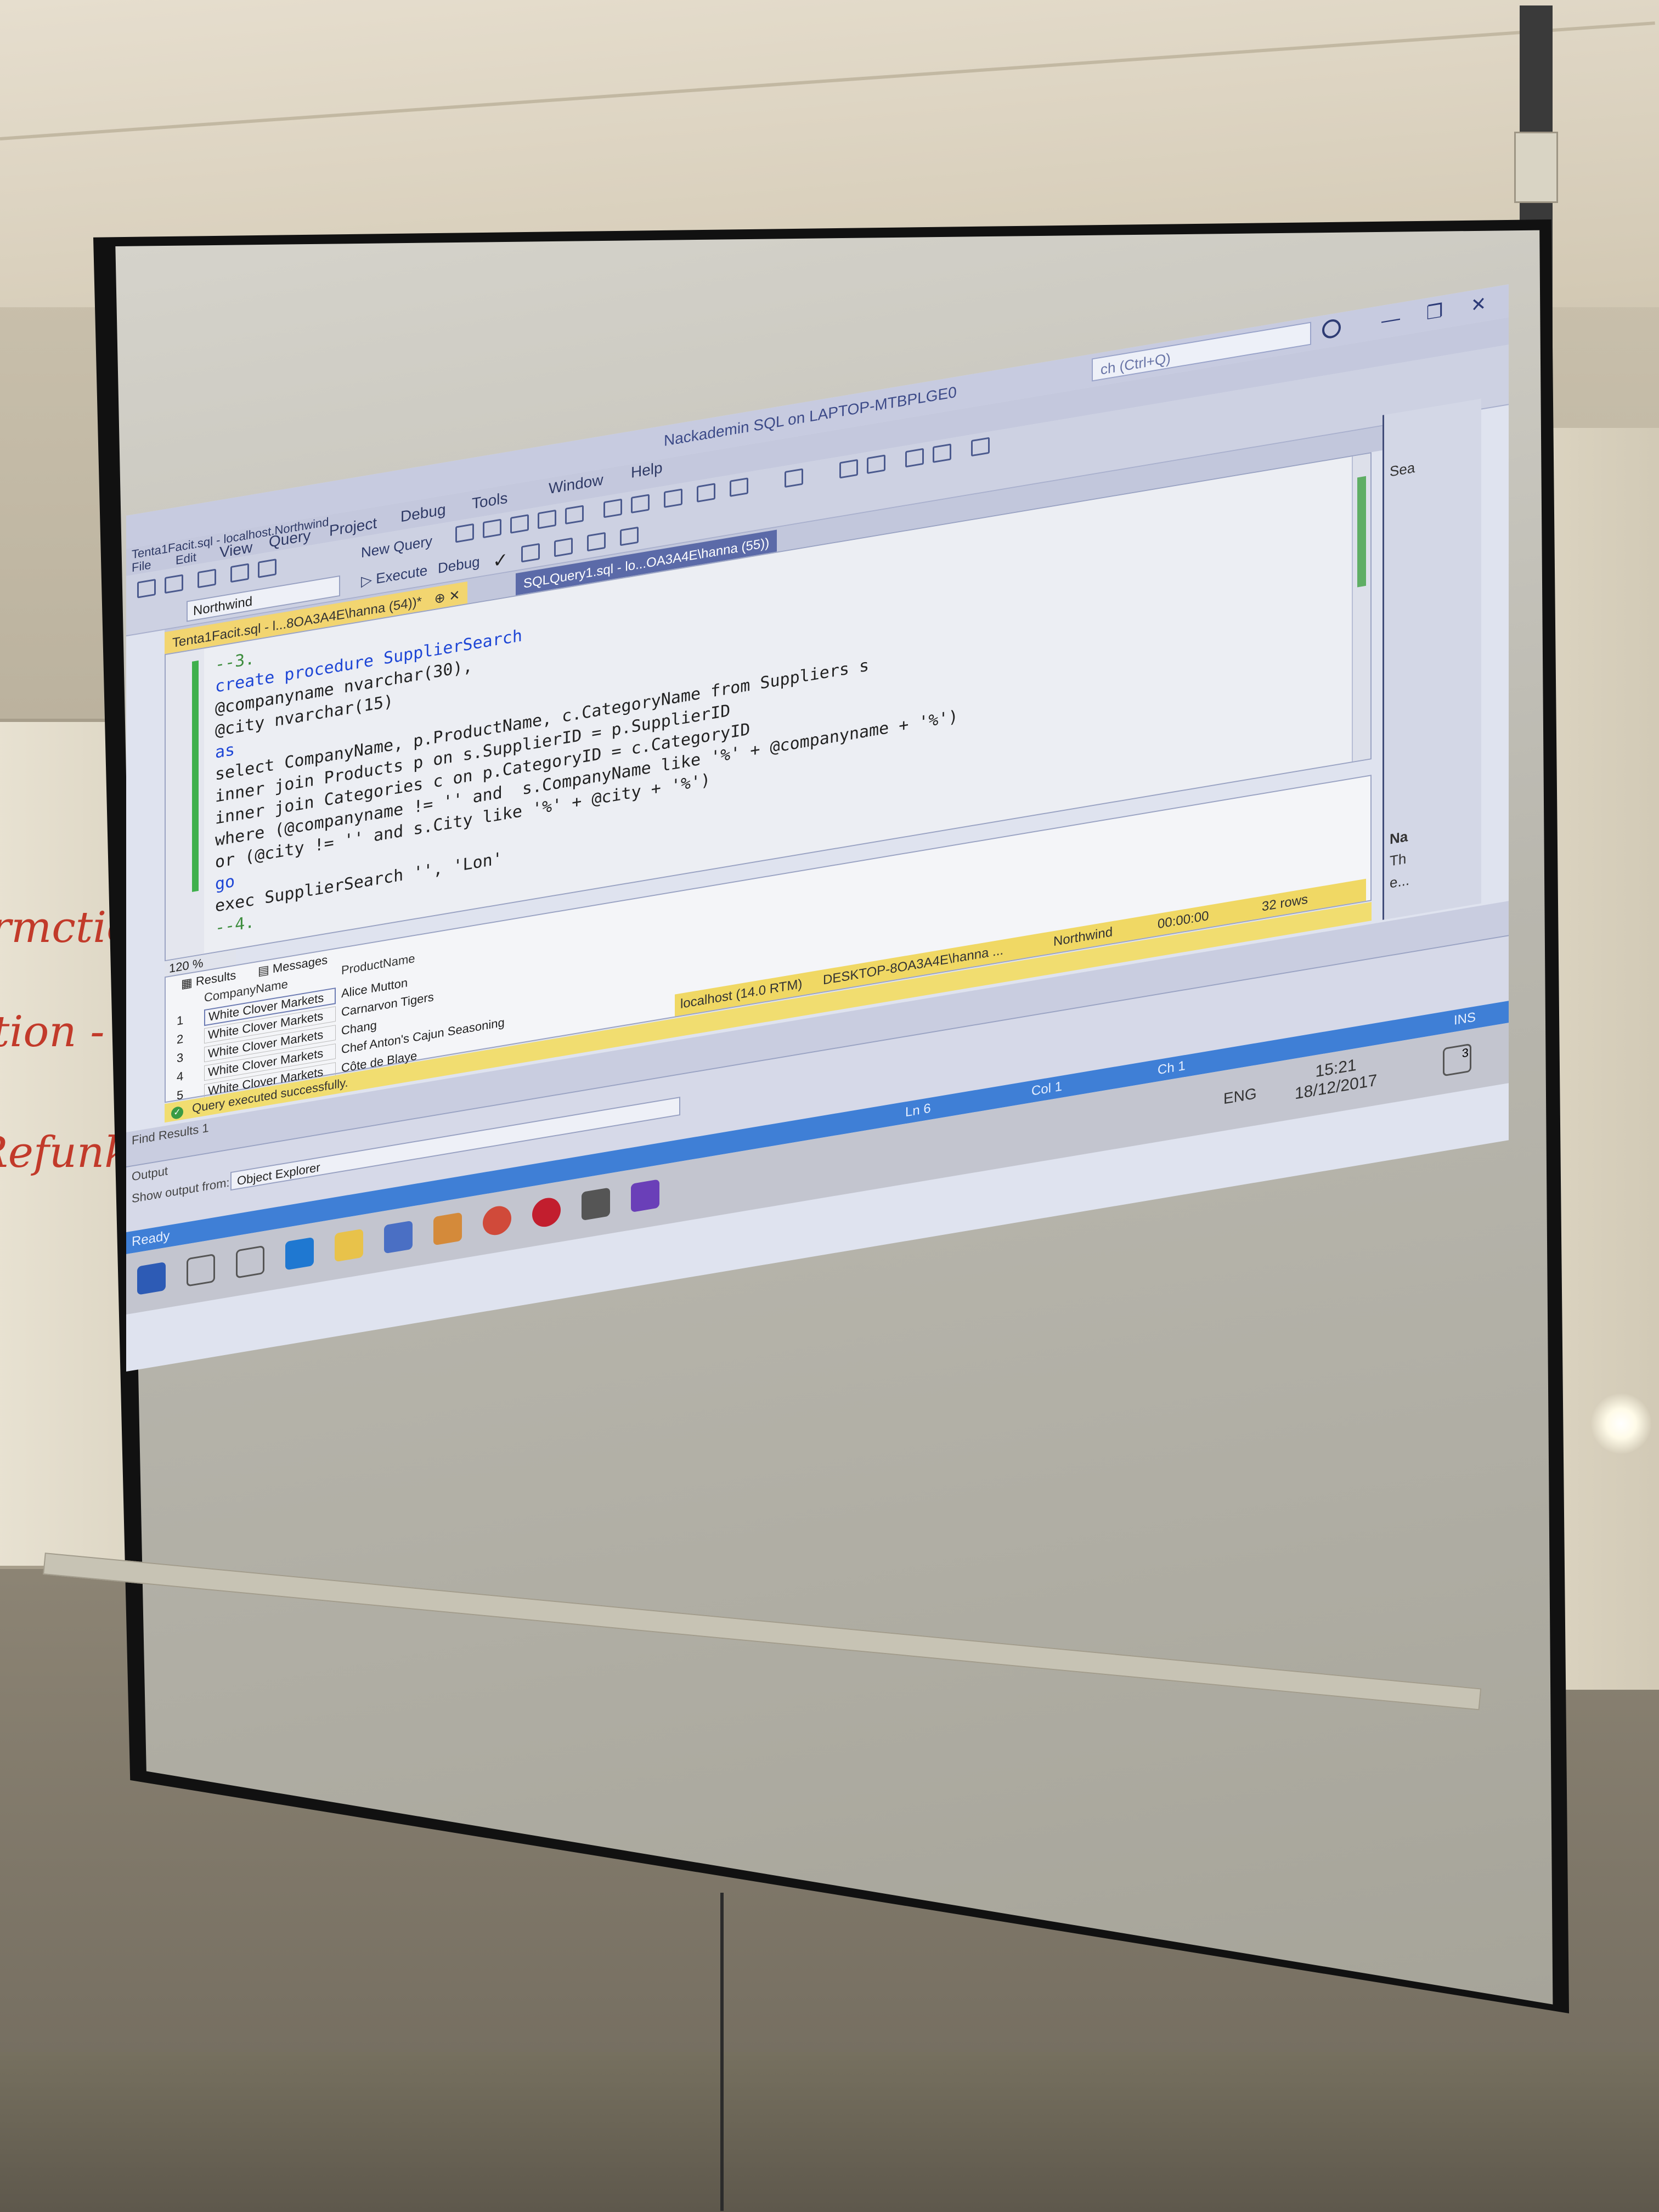 This screenshot has height=2212, width=1659. What do you see at coordinates (501, 558) in the screenshot?
I see `parse-check-icon: ✓` at bounding box center [501, 558].